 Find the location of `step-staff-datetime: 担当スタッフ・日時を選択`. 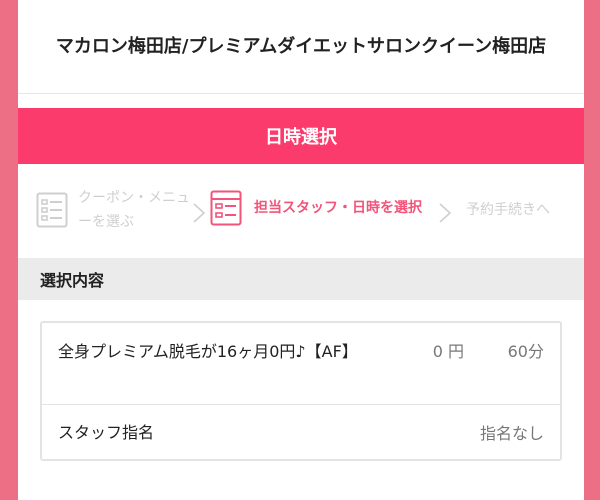

step-staff-datetime: 担当スタッフ・日時を選択 is located at coordinates (316, 208).